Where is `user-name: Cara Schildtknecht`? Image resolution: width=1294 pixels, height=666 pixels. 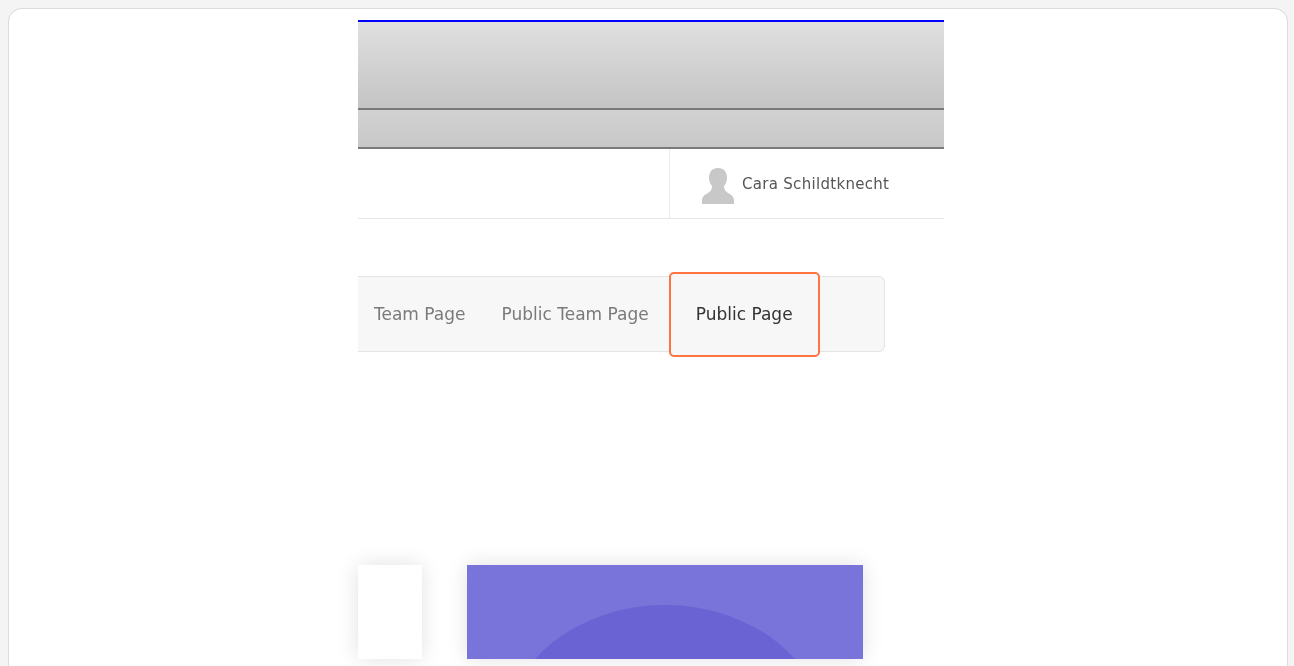 user-name: Cara Schildtknecht is located at coordinates (816, 183).